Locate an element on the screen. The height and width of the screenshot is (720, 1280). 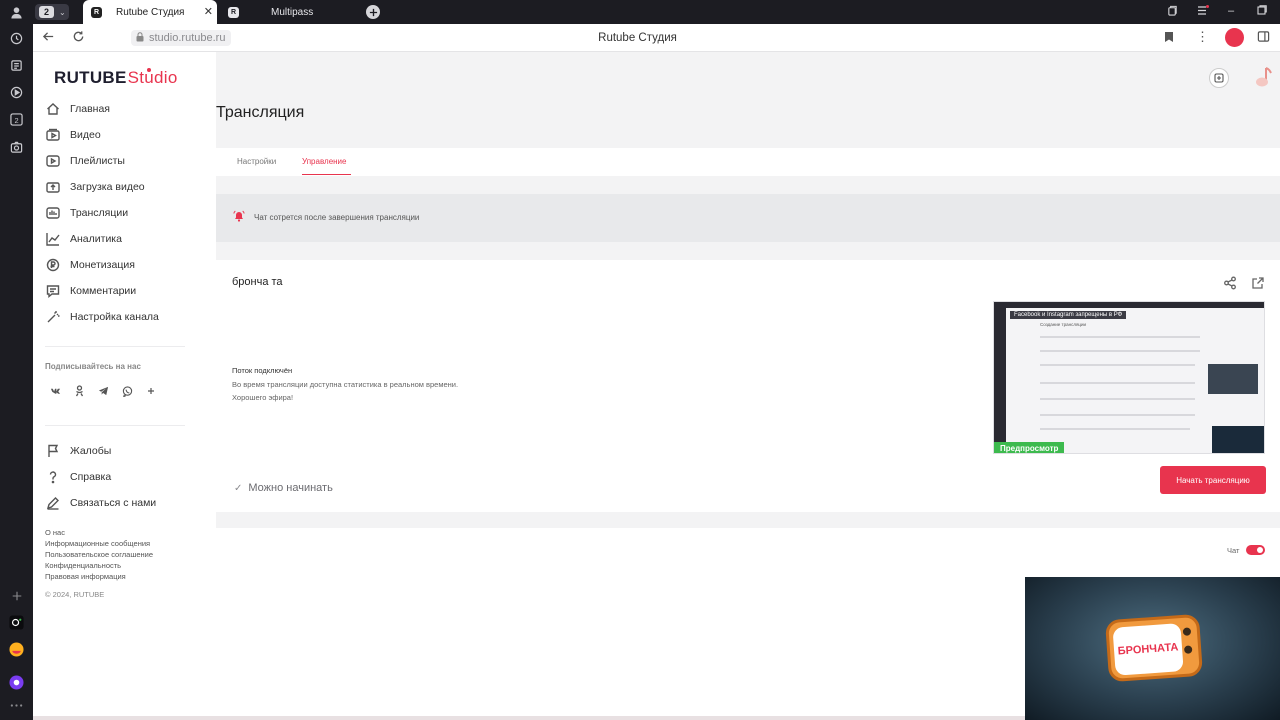
menu-icon is located at coordinates (1203, 12).